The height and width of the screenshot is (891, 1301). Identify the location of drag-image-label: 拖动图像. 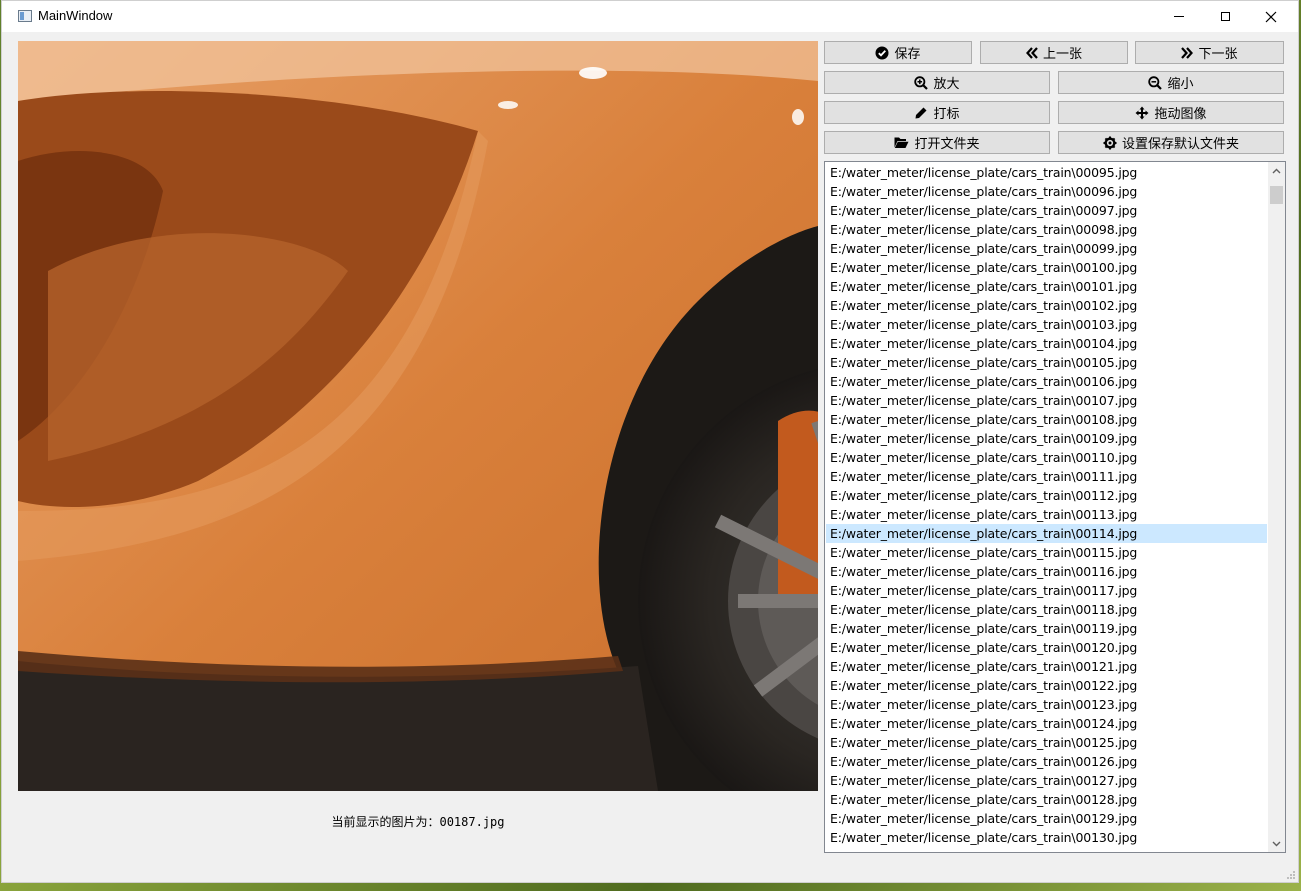
(1180, 114).